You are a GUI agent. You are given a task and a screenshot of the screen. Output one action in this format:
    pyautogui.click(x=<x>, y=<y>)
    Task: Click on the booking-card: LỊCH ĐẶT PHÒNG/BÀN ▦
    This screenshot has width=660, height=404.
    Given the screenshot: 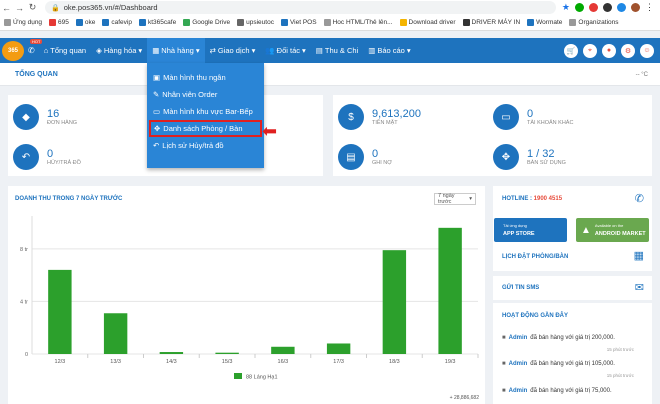 What is the action you would take?
    pyautogui.click(x=572, y=257)
    